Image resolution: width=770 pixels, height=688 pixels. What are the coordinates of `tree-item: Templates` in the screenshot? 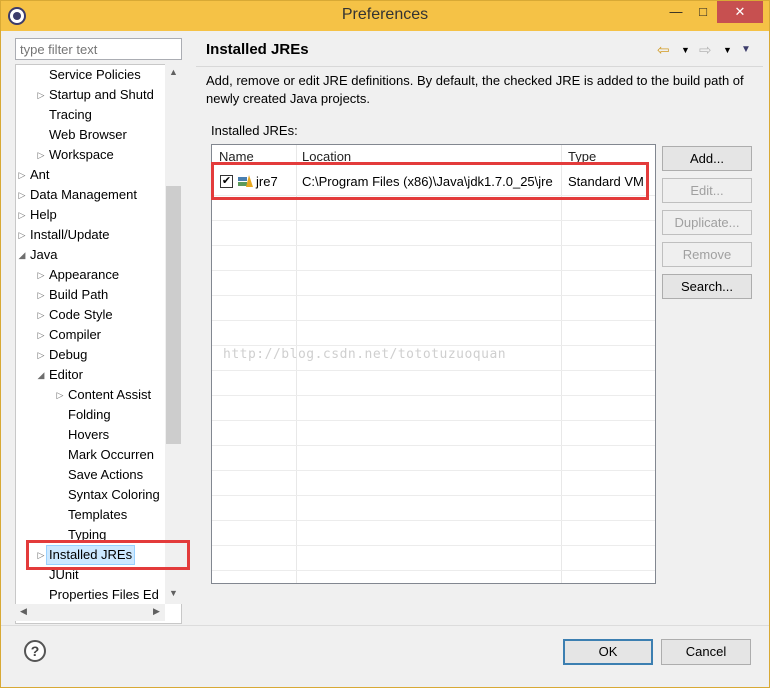 It's located at (91, 515).